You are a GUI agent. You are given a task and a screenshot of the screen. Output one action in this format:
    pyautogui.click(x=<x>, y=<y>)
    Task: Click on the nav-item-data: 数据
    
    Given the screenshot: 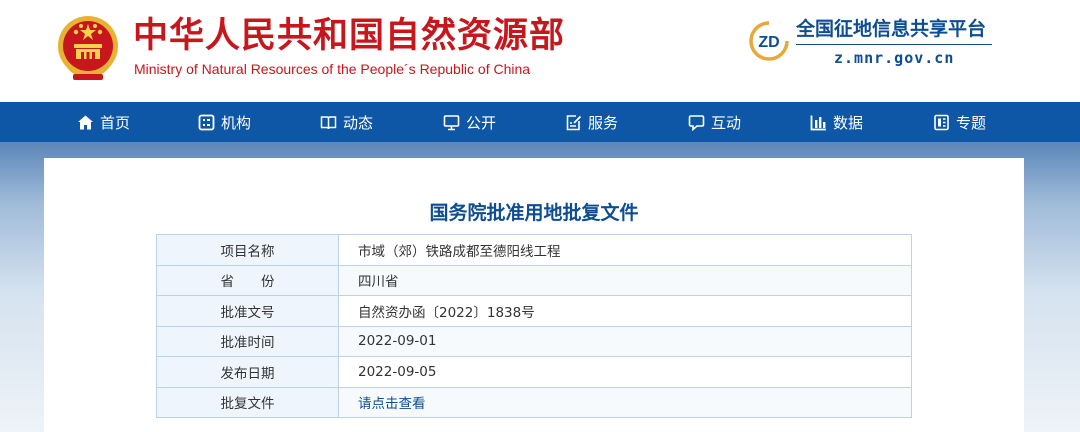 What is the action you would take?
    pyautogui.click(x=836, y=122)
    